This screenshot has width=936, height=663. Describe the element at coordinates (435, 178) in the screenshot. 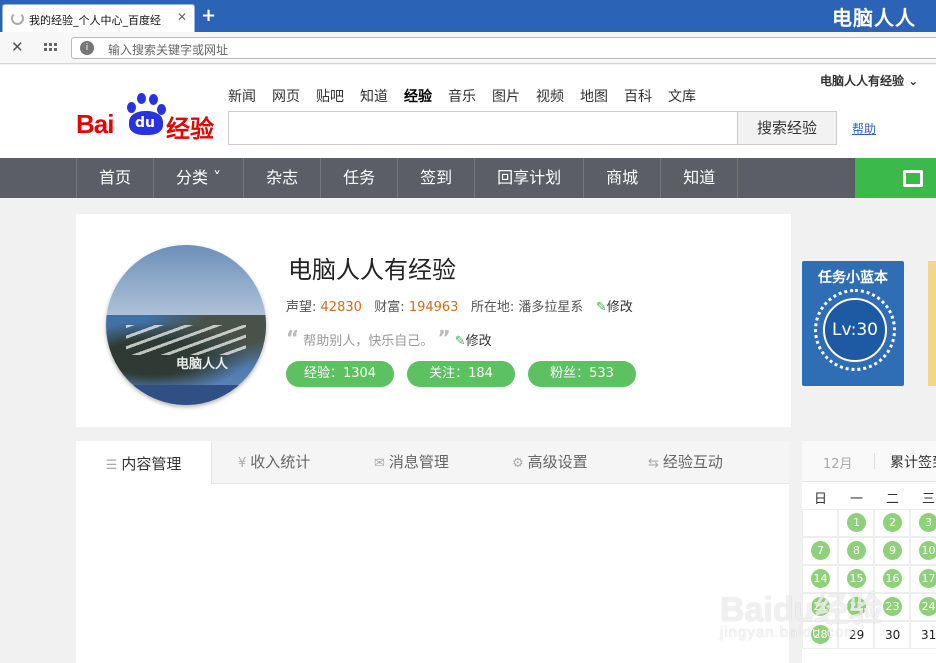

I see `menubar-item-4: 签到` at that location.